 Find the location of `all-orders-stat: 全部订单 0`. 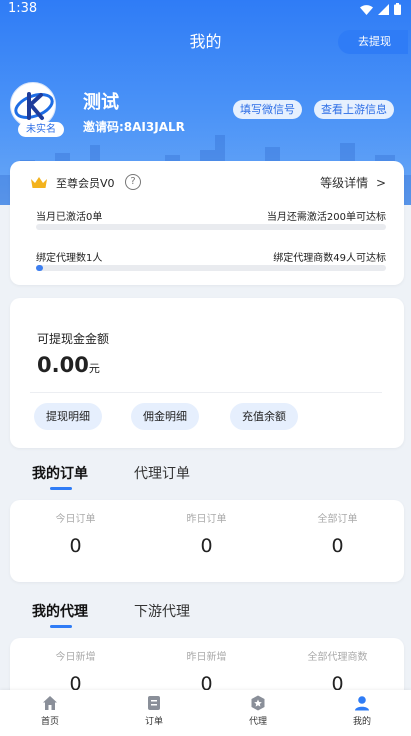

all-orders-stat: 全部订单 0 is located at coordinates (337, 541).